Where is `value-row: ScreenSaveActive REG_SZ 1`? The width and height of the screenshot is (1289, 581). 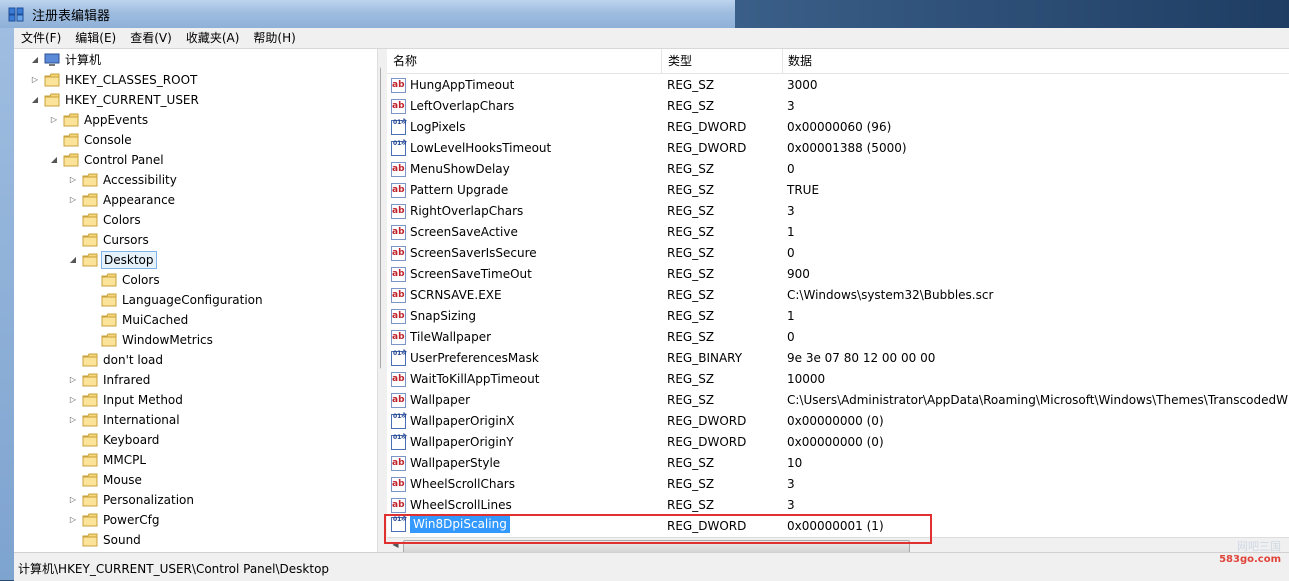 value-row: ScreenSaveActive REG_SZ 1 is located at coordinates (838, 232).